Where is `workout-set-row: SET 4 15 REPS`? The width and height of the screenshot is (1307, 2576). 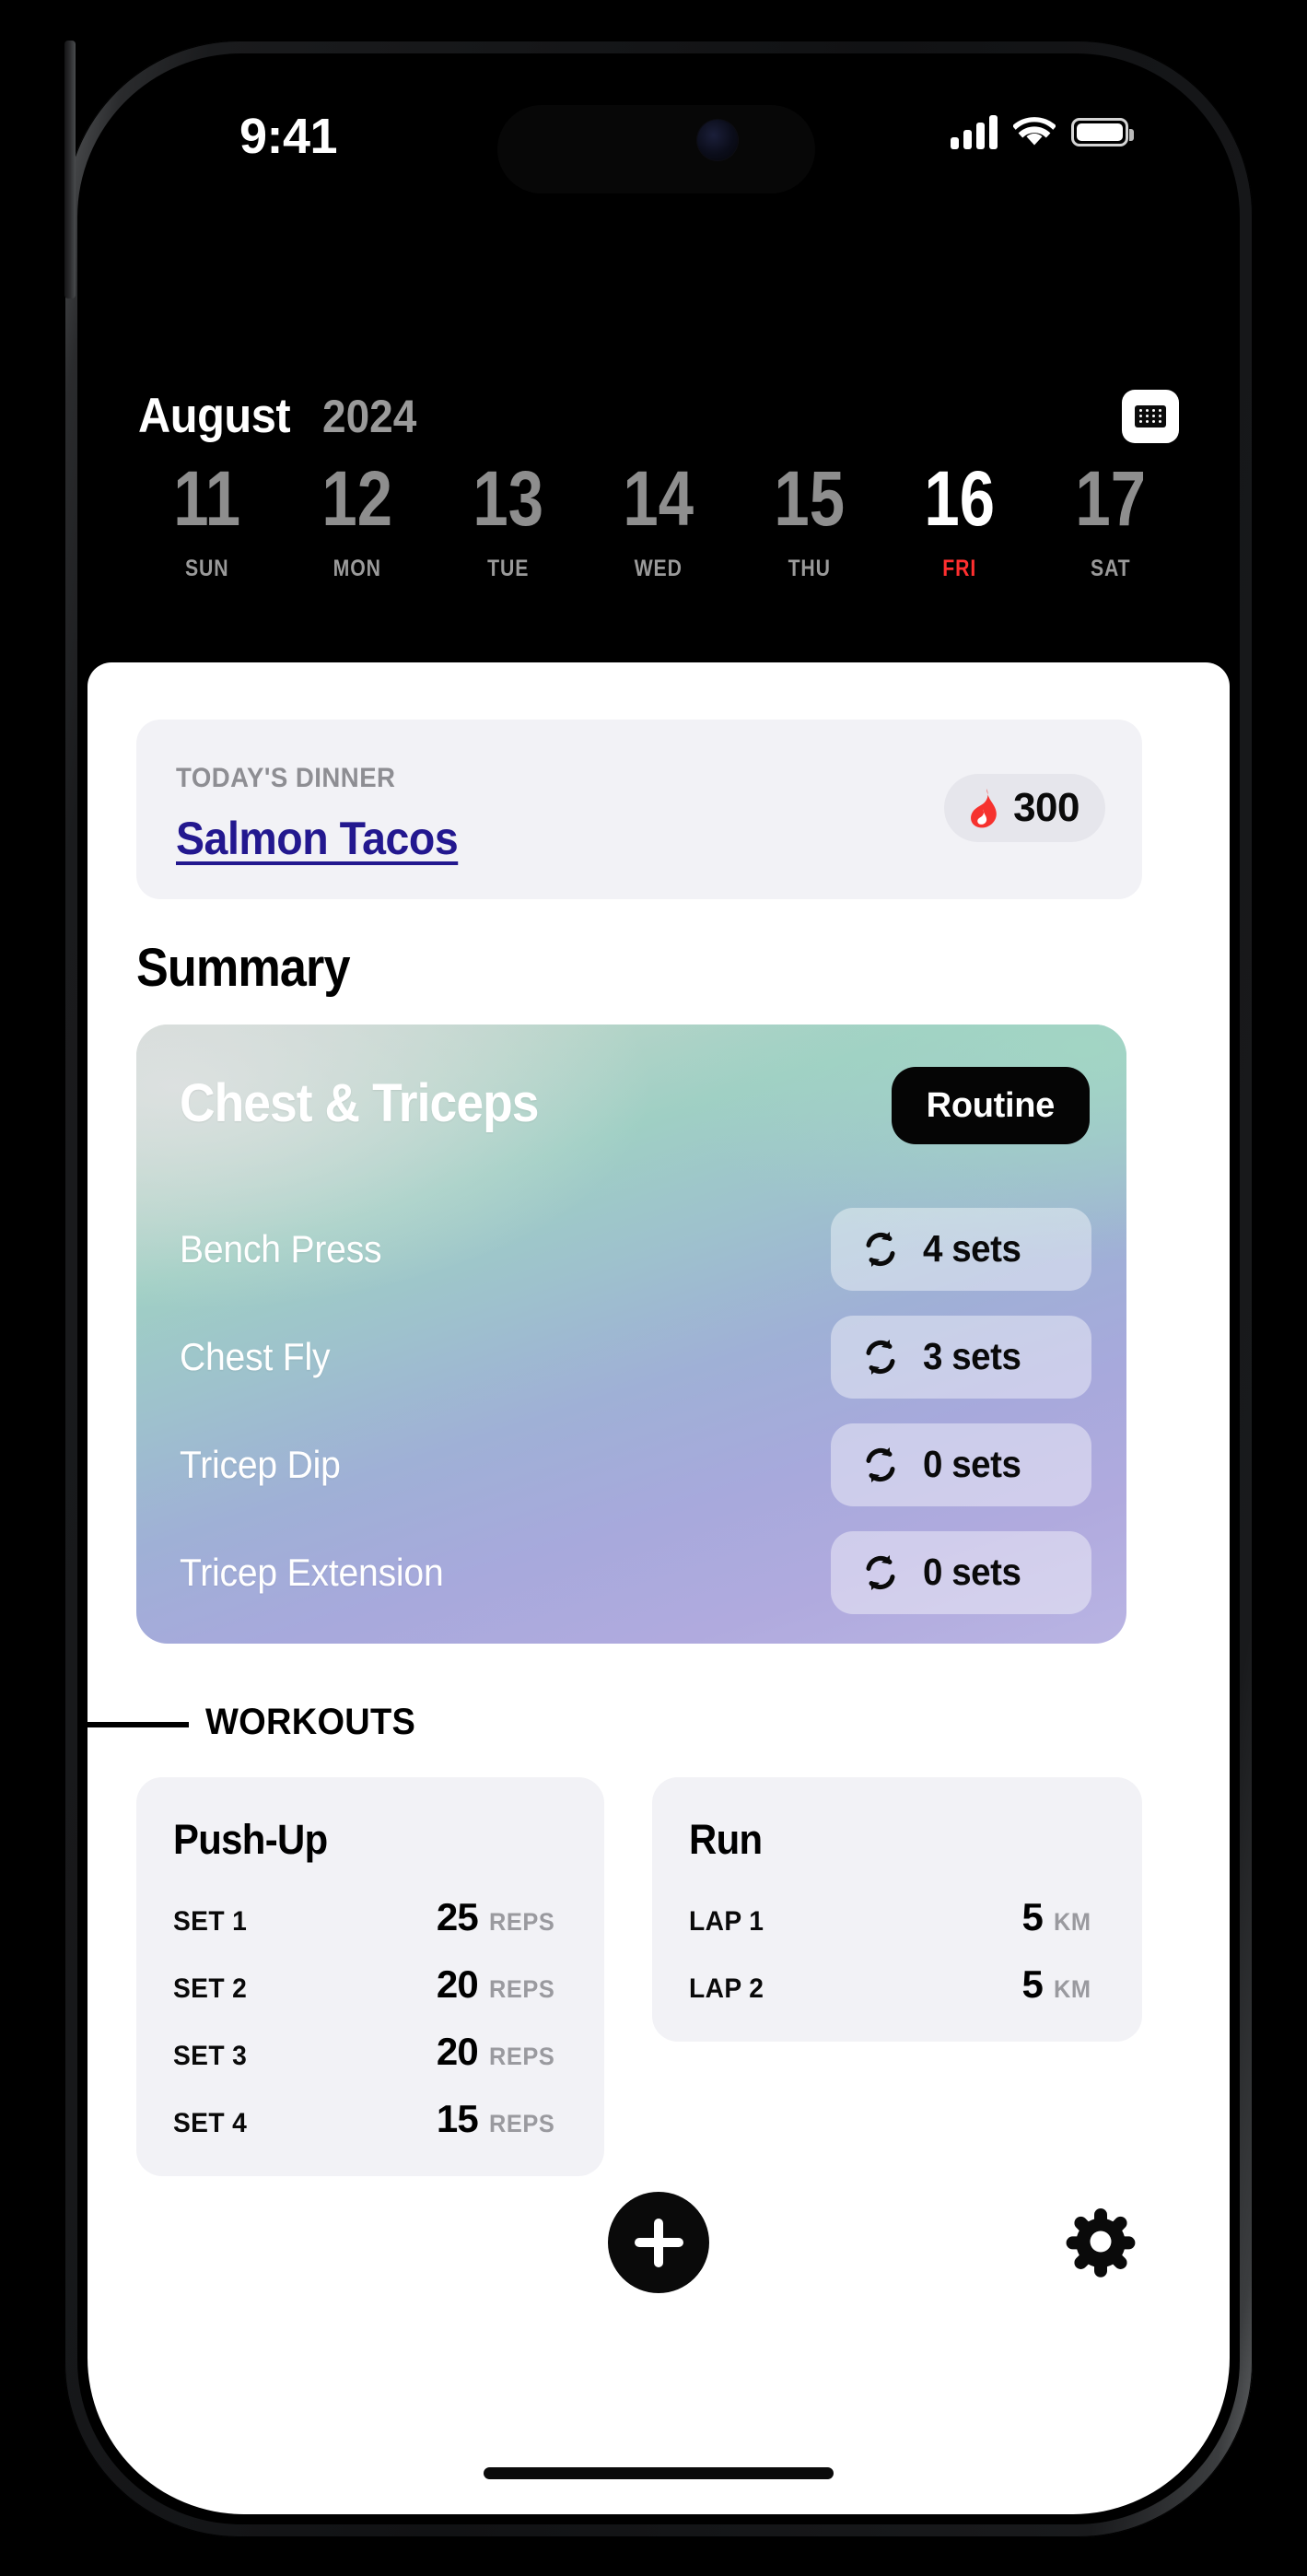
workout-set-row: SET 4 15 REPS is located at coordinates (370, 2119).